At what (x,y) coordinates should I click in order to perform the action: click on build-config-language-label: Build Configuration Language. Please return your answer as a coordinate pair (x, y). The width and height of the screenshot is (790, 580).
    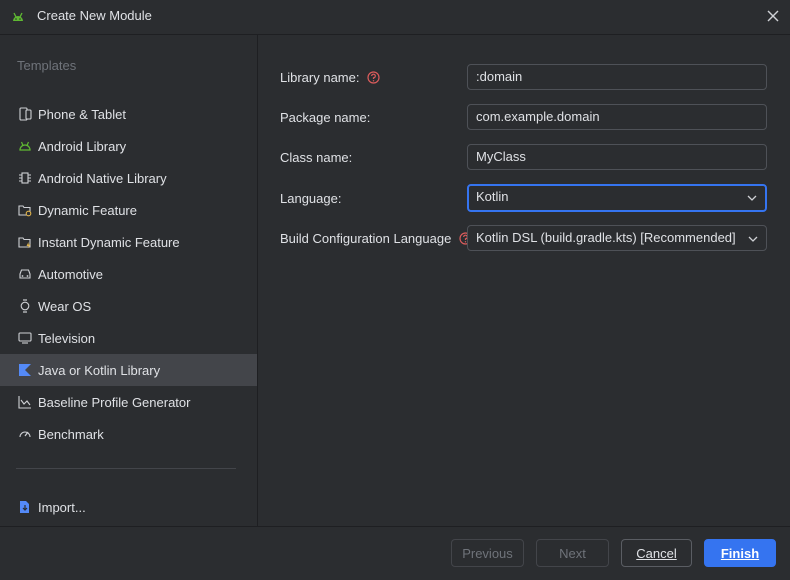
    Looking at the image, I should click on (376, 238).